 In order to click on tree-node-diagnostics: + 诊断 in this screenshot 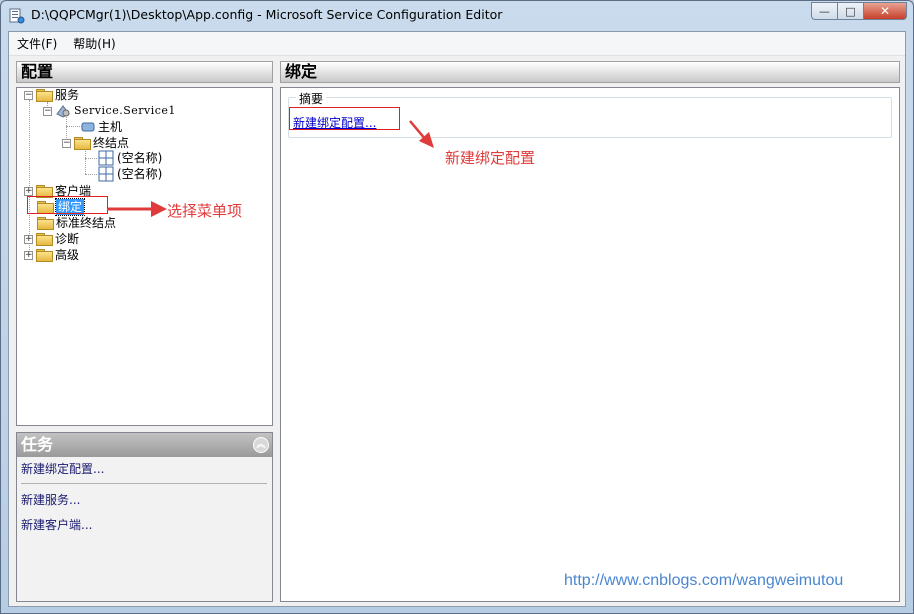, I will do `click(51, 239)`.